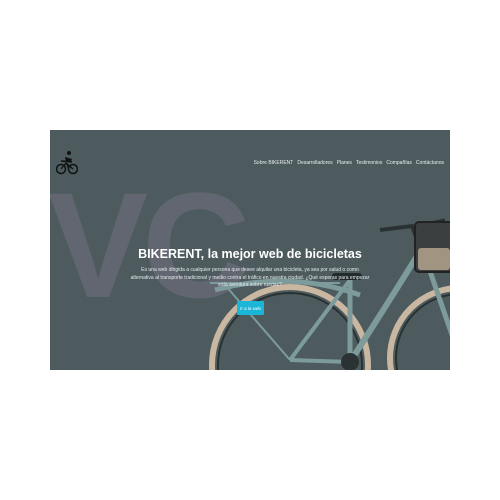  What do you see at coordinates (250, 254) in the screenshot?
I see `hero-title: BIKERENT, la mejor web de bicicletas` at bounding box center [250, 254].